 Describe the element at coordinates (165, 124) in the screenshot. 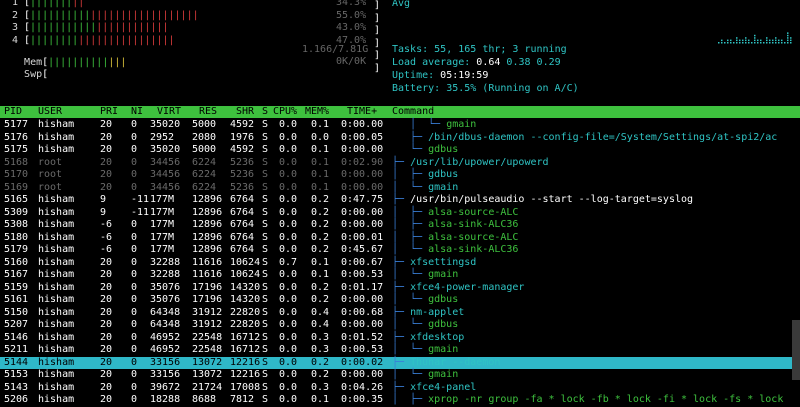

I see `cell-virt: 35020` at that location.